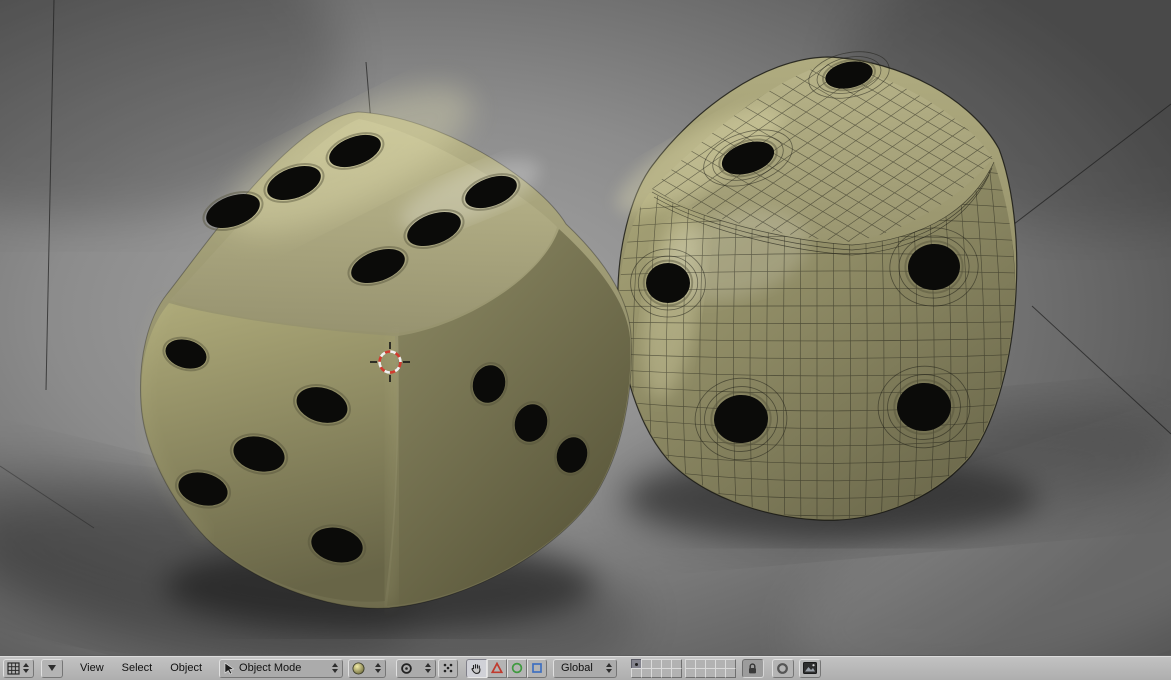 The height and width of the screenshot is (680, 1171). I want to click on move-centers-button, so click(448, 668).